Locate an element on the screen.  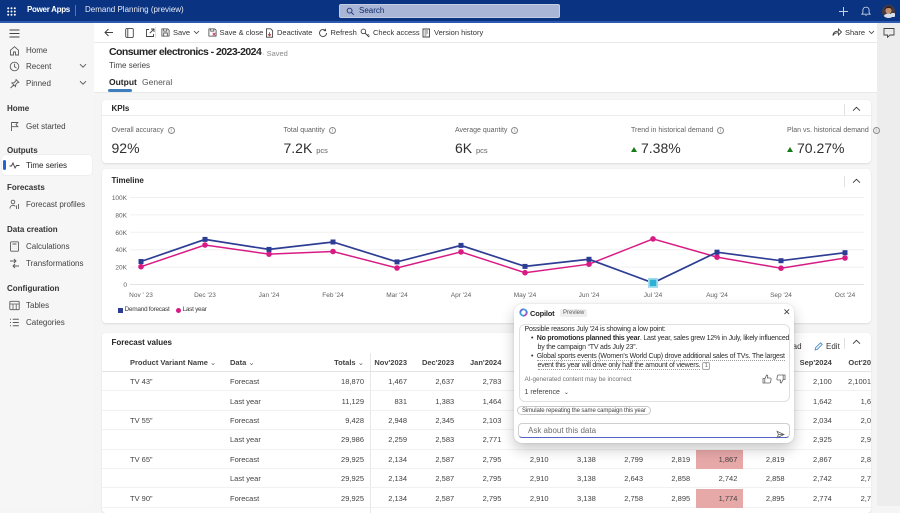
svg-text: 0 is located at coordinates (125, 285).